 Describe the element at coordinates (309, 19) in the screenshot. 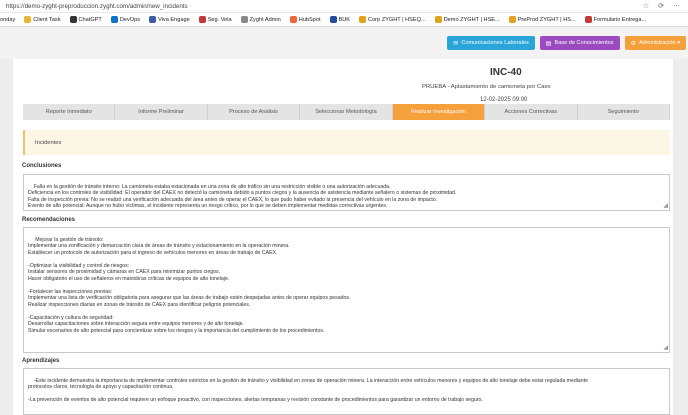

I see `bookmark-label: HubSpot` at that location.